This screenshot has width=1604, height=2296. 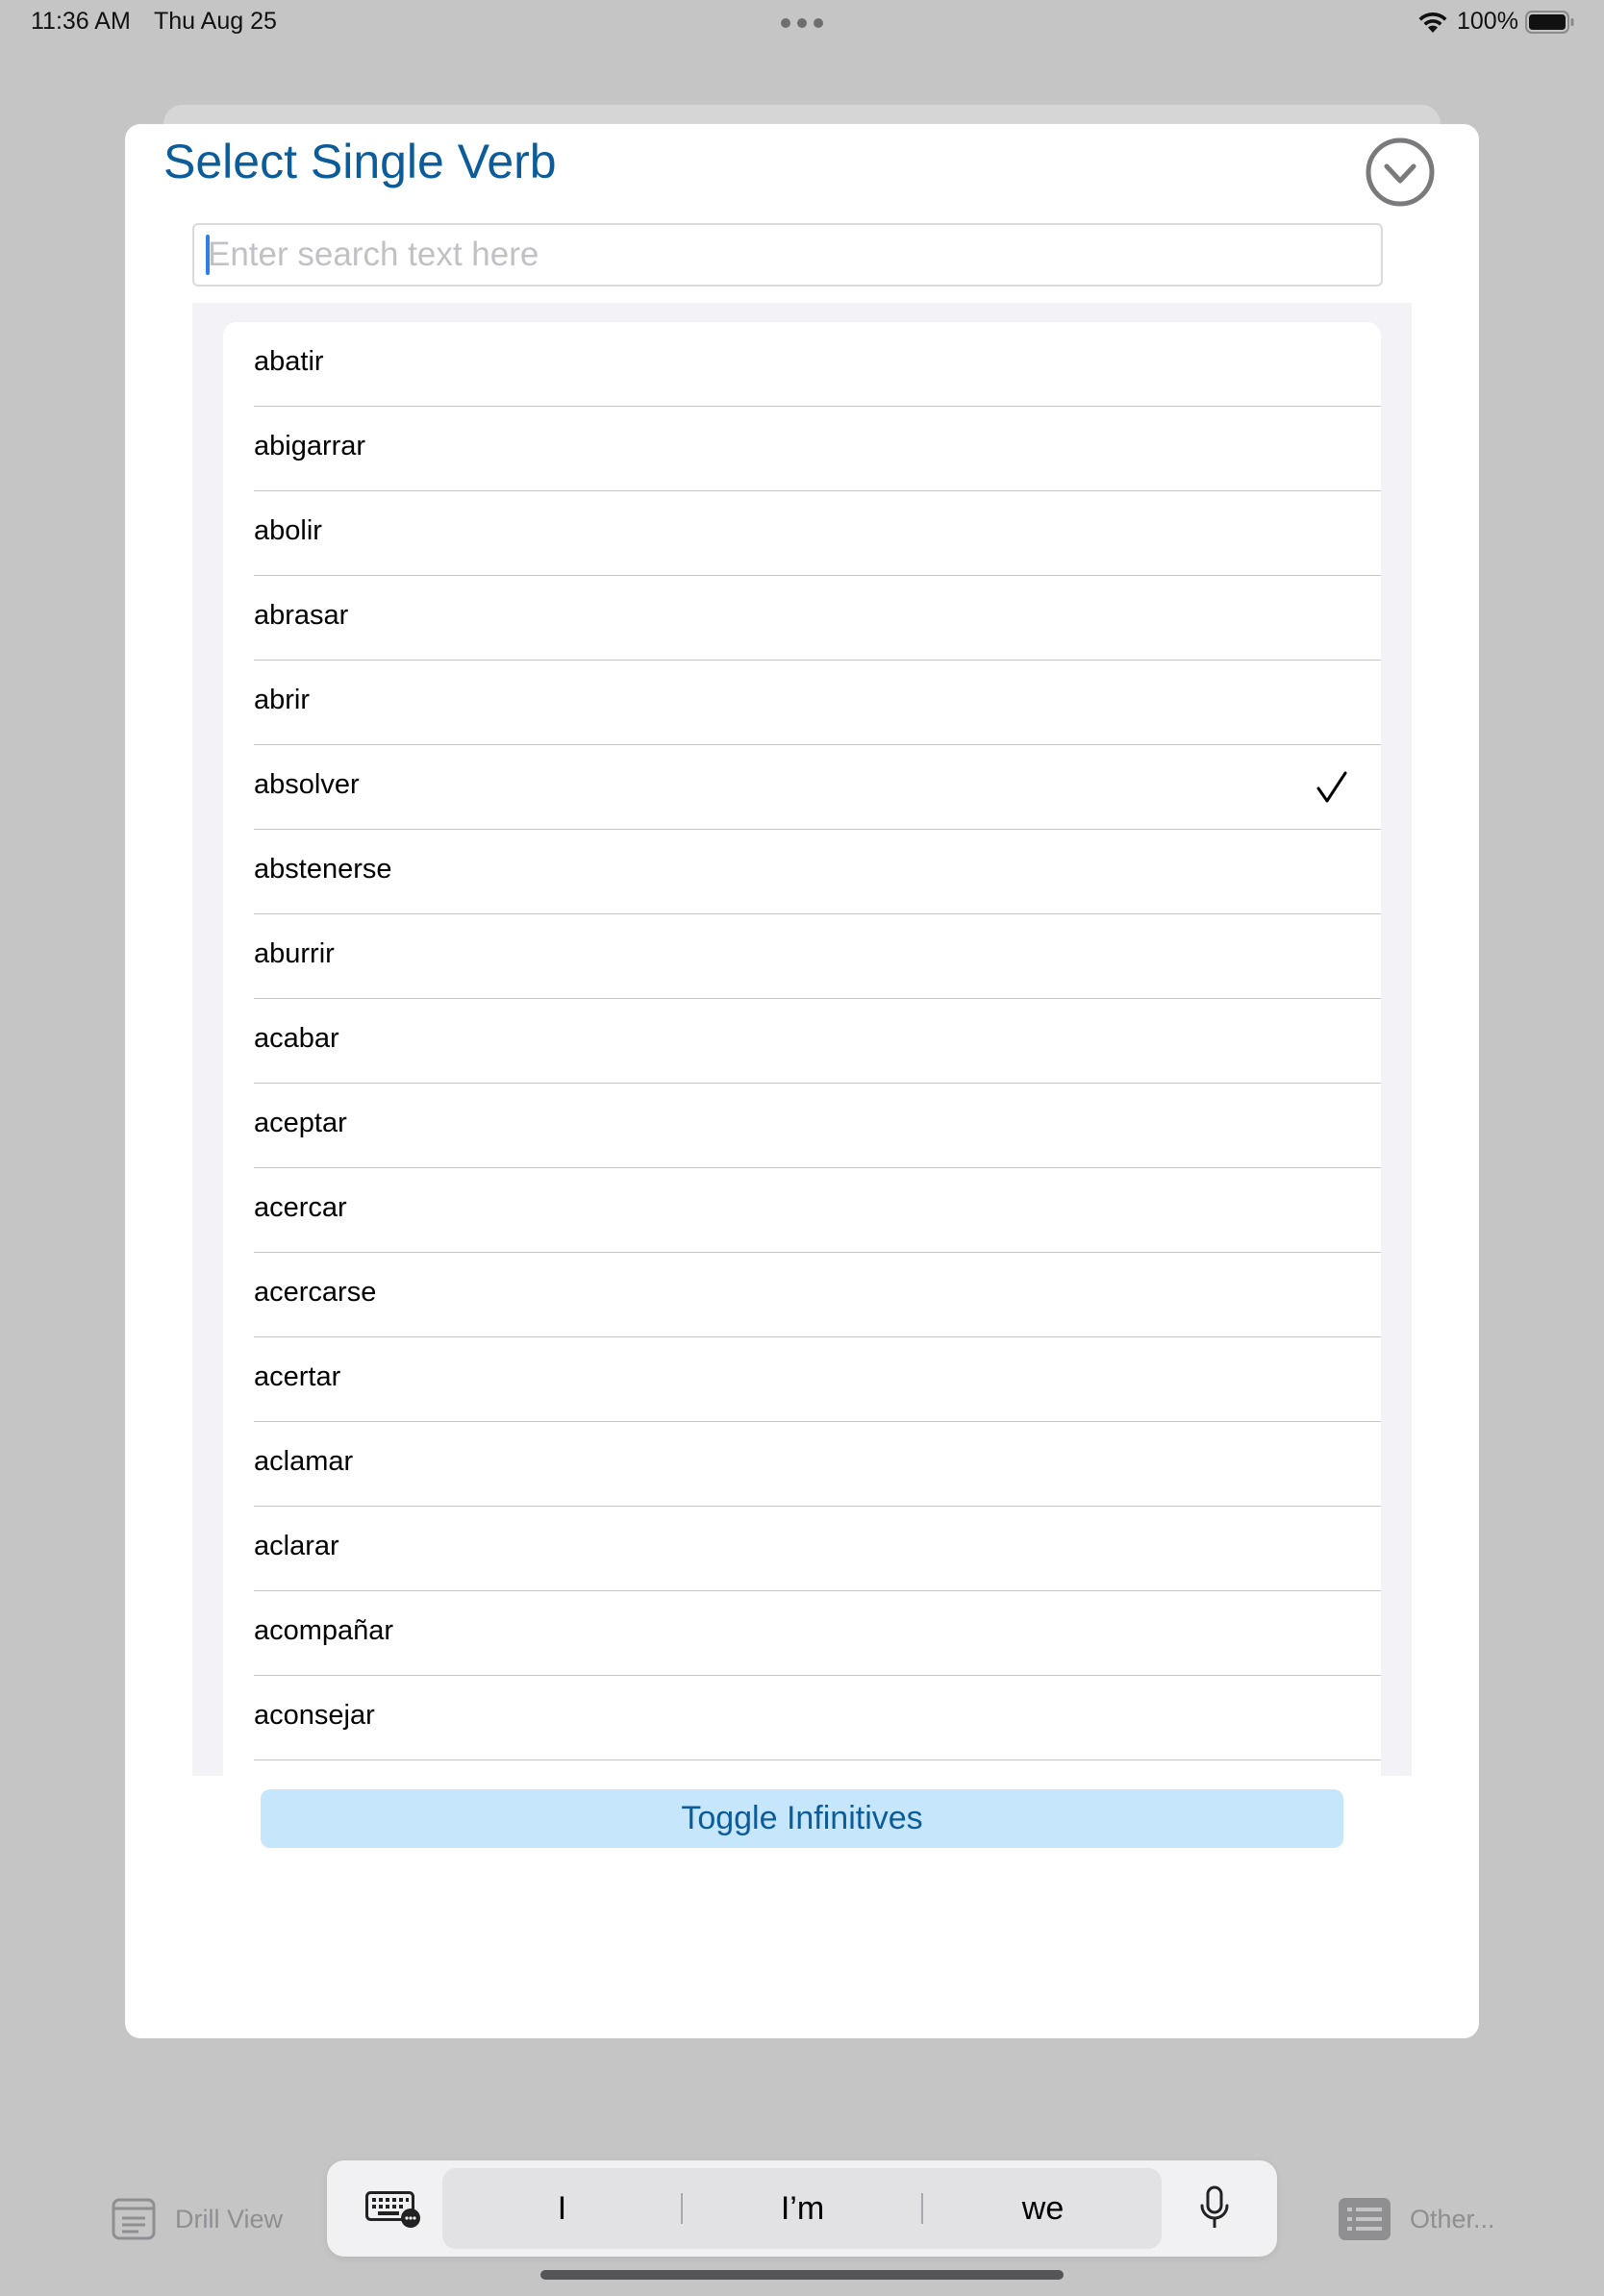 I want to click on verb-row: abrir, so click(x=802, y=703).